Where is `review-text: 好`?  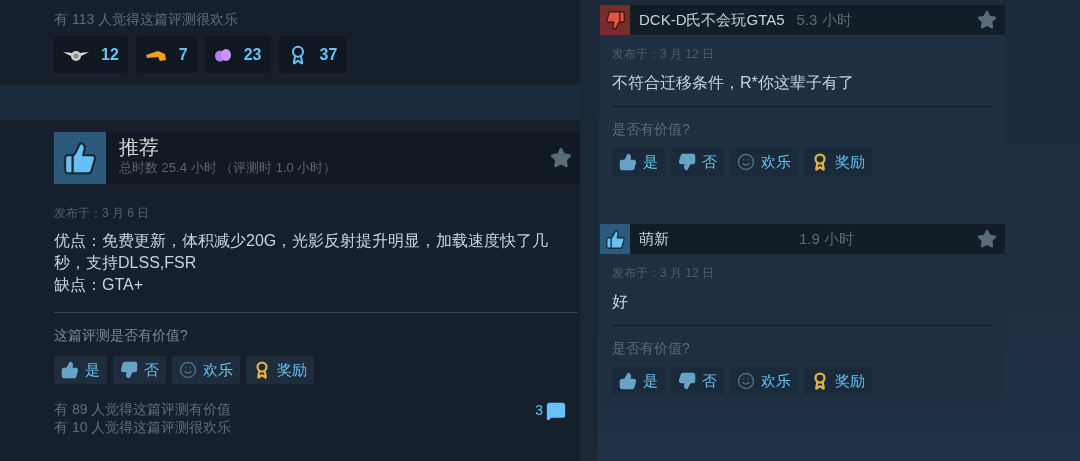
review-text: 好 is located at coordinates (620, 302).